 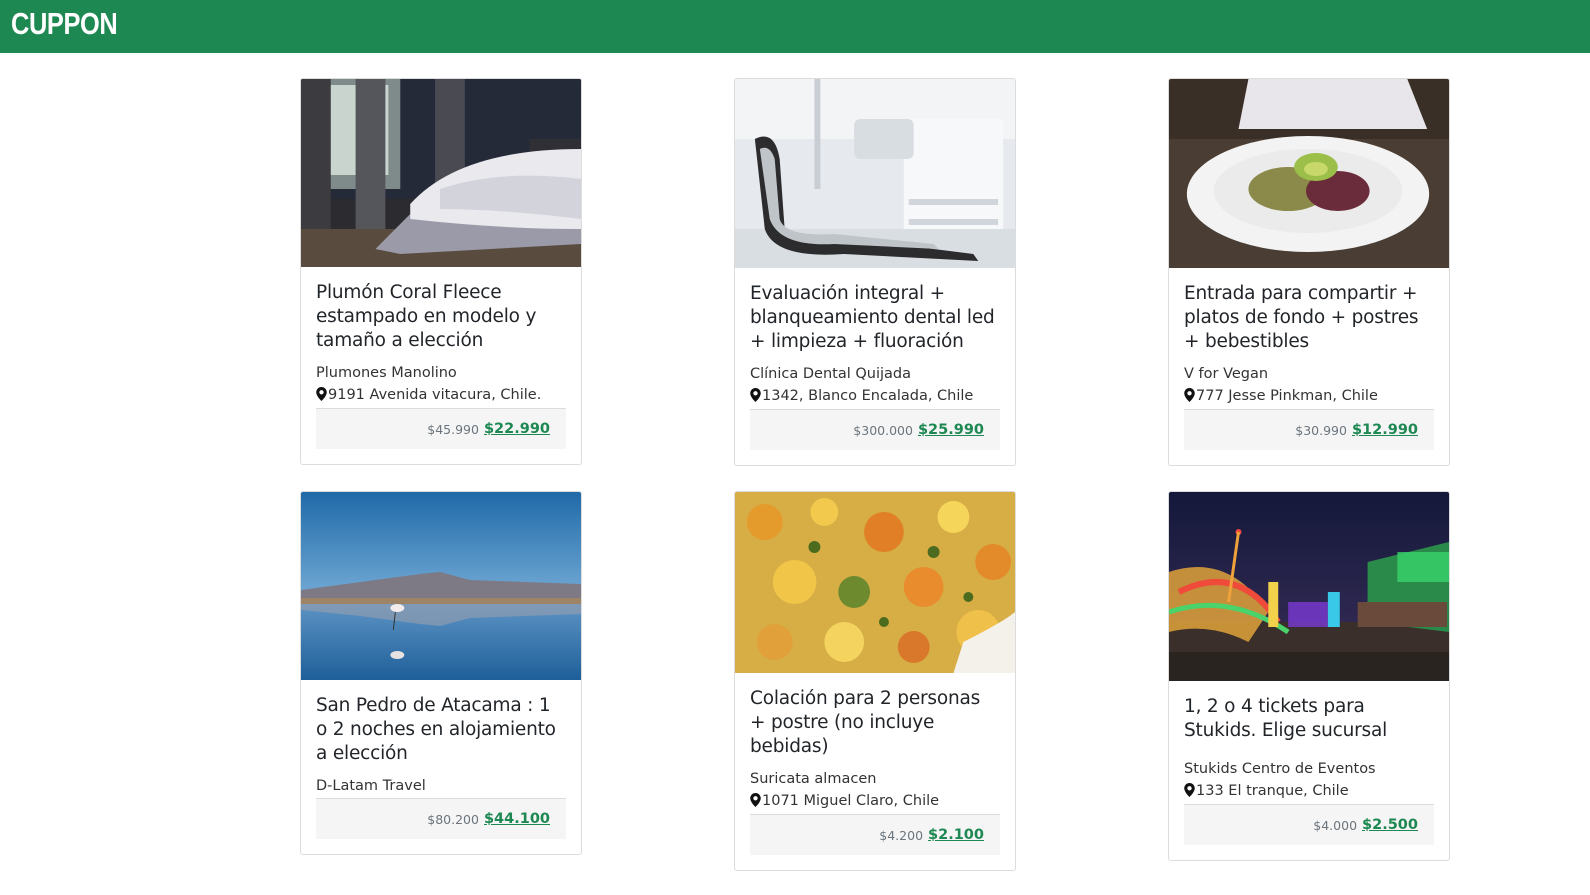 I want to click on deal-address-text: 777 Jesse Pinkman, Chile, so click(x=1287, y=396).